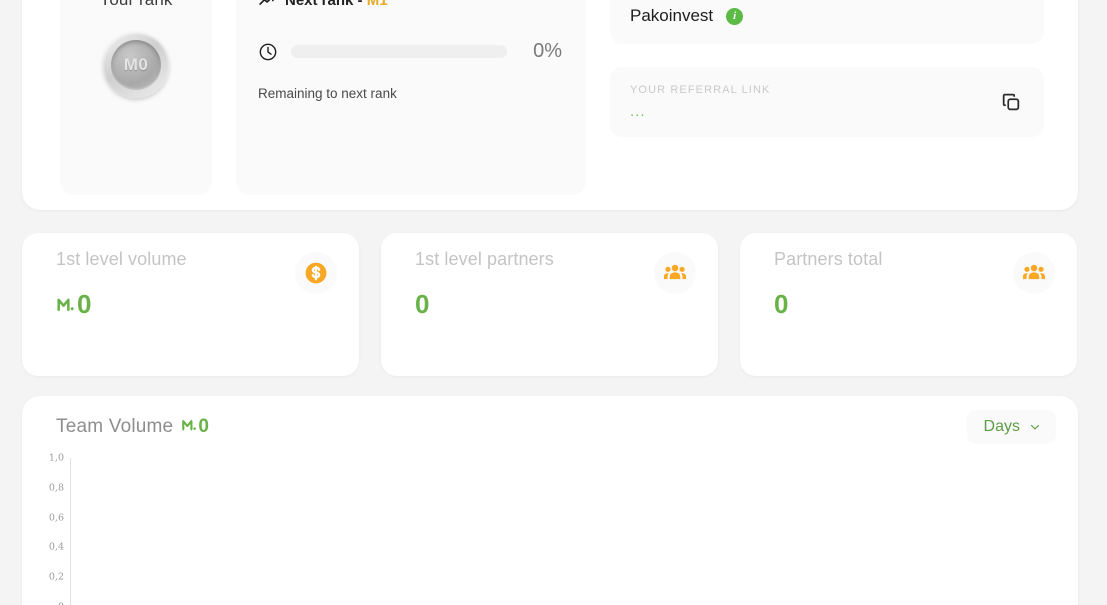 The image size is (1107, 605). Describe the element at coordinates (1001, 426) in the screenshot. I see `period-select-label: Days` at that location.